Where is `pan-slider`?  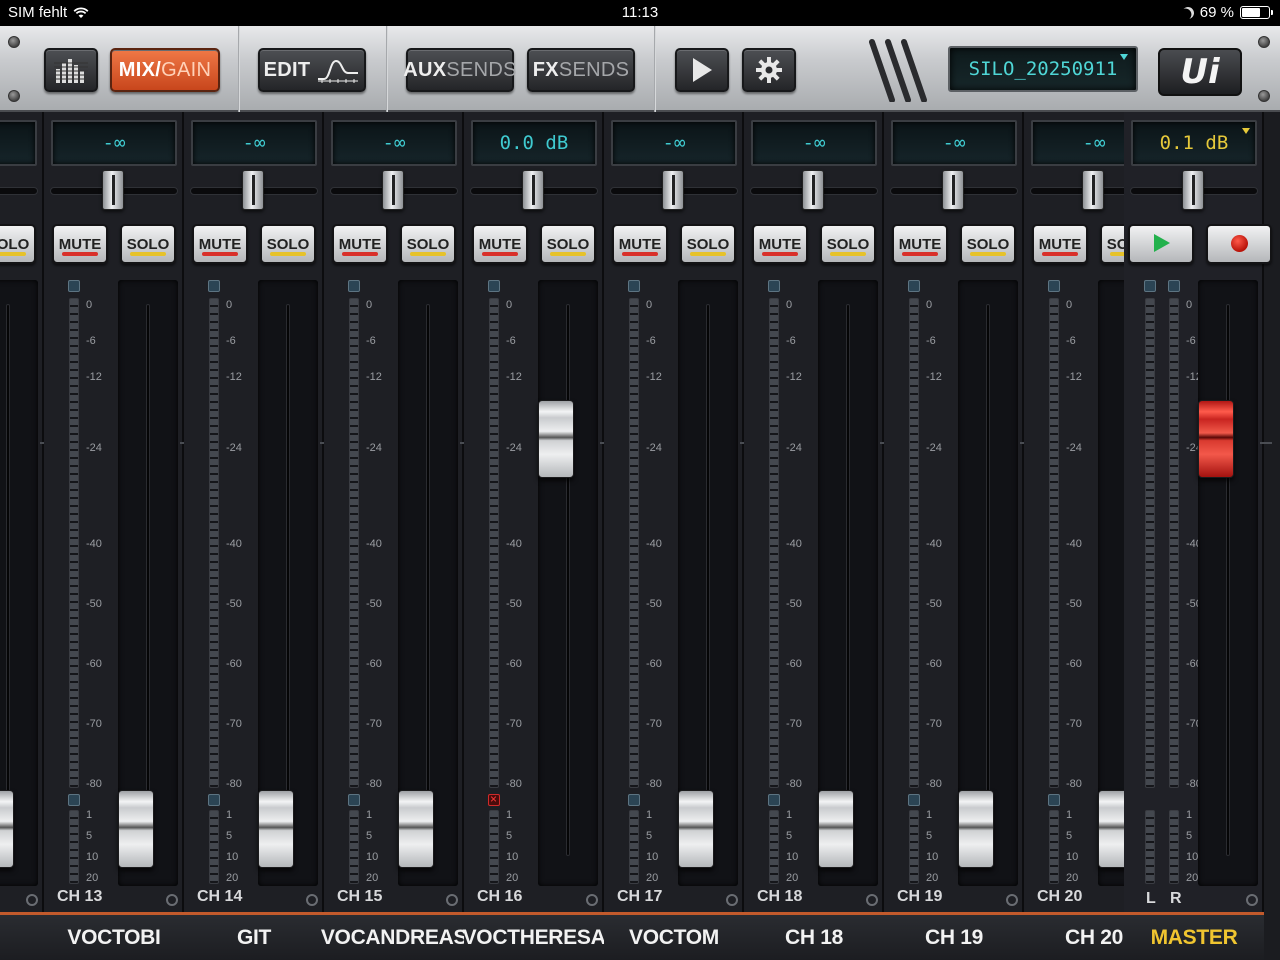 pan-slider is located at coordinates (19, 191).